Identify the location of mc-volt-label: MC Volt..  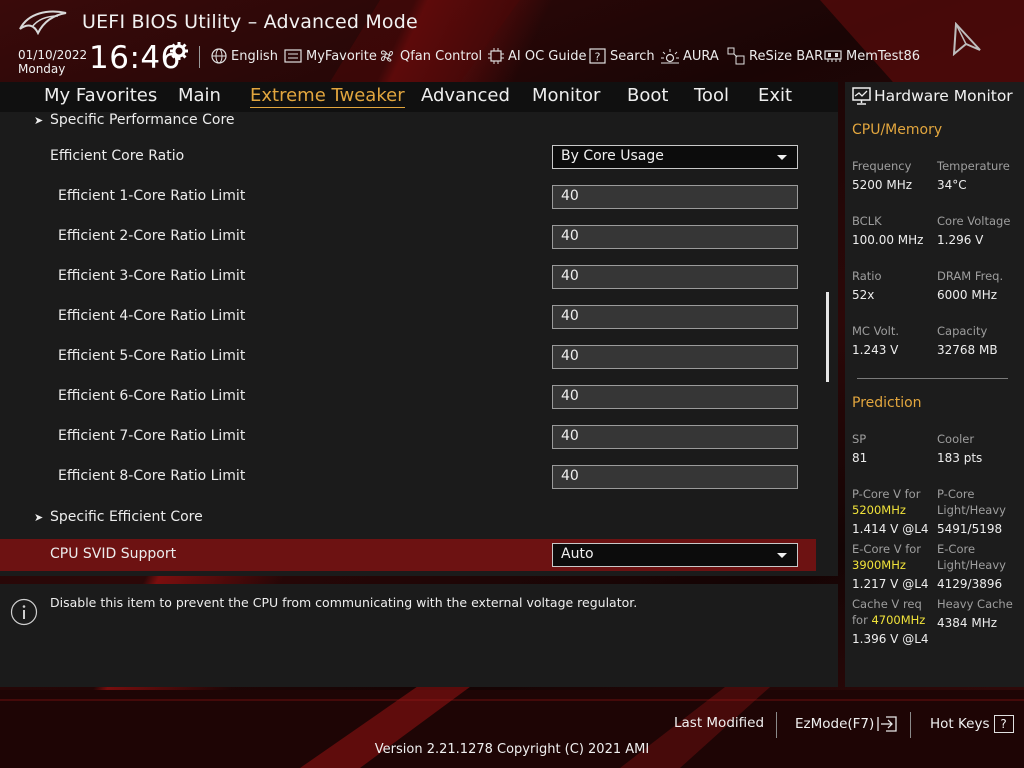
(875, 331).